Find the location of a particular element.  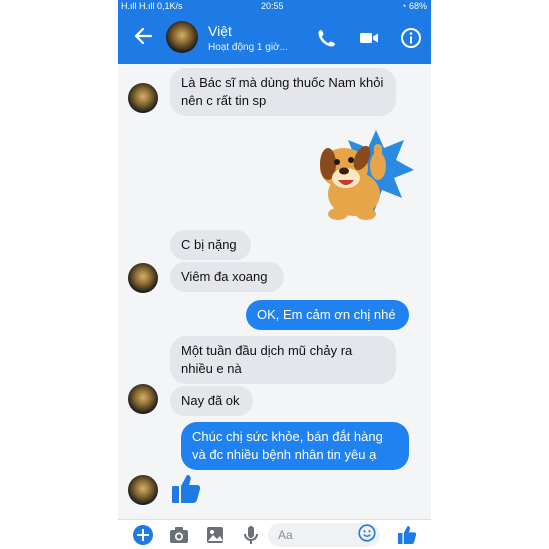

contact-avatar is located at coordinates (182, 37).